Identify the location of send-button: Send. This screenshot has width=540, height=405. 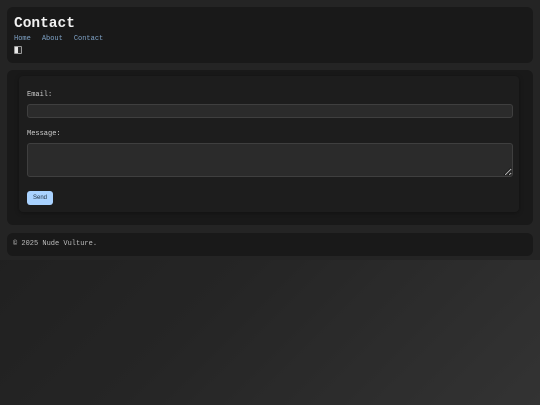
(40, 198).